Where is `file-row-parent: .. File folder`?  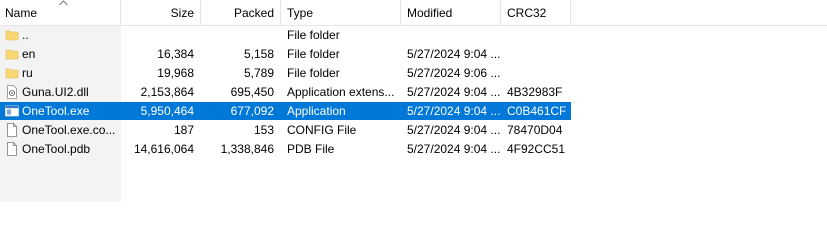
file-row-parent: .. File folder is located at coordinates (285, 35).